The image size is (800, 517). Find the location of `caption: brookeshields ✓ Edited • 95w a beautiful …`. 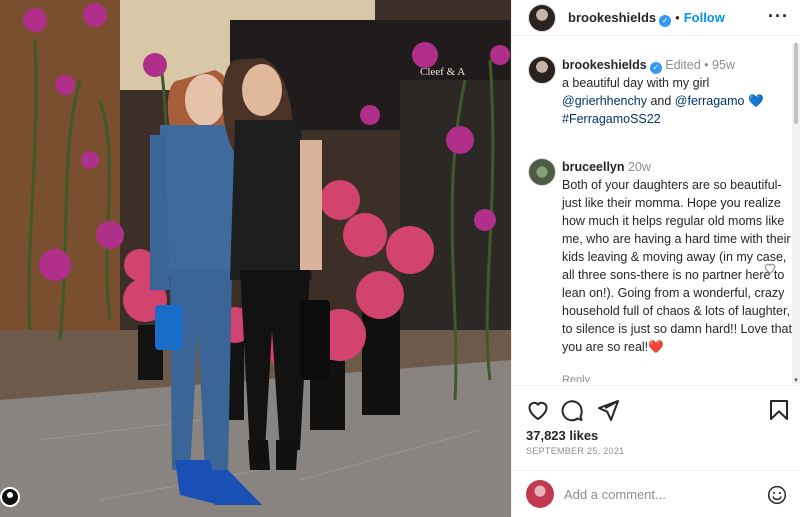

caption: brookeshields ✓ Edited • 95w a beautiful … is located at coordinates (678, 92).